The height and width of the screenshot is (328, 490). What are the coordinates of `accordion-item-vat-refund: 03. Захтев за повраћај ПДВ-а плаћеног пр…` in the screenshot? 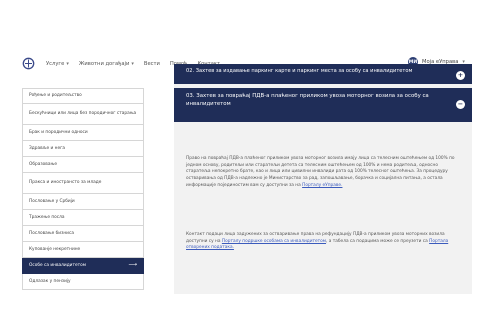 It's located at (323, 105).